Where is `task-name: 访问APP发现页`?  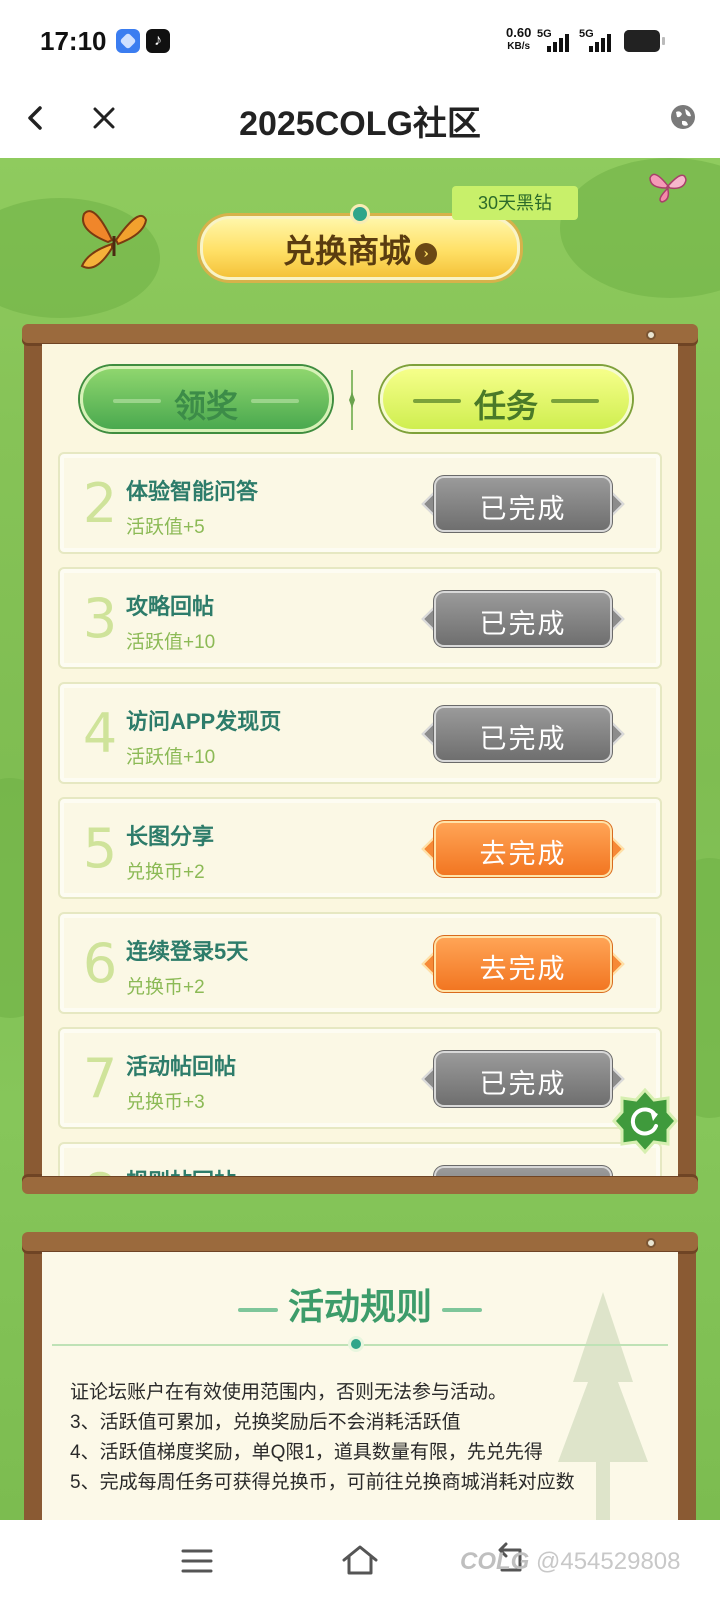
task-name: 访问APP发现页 is located at coordinates (204, 721).